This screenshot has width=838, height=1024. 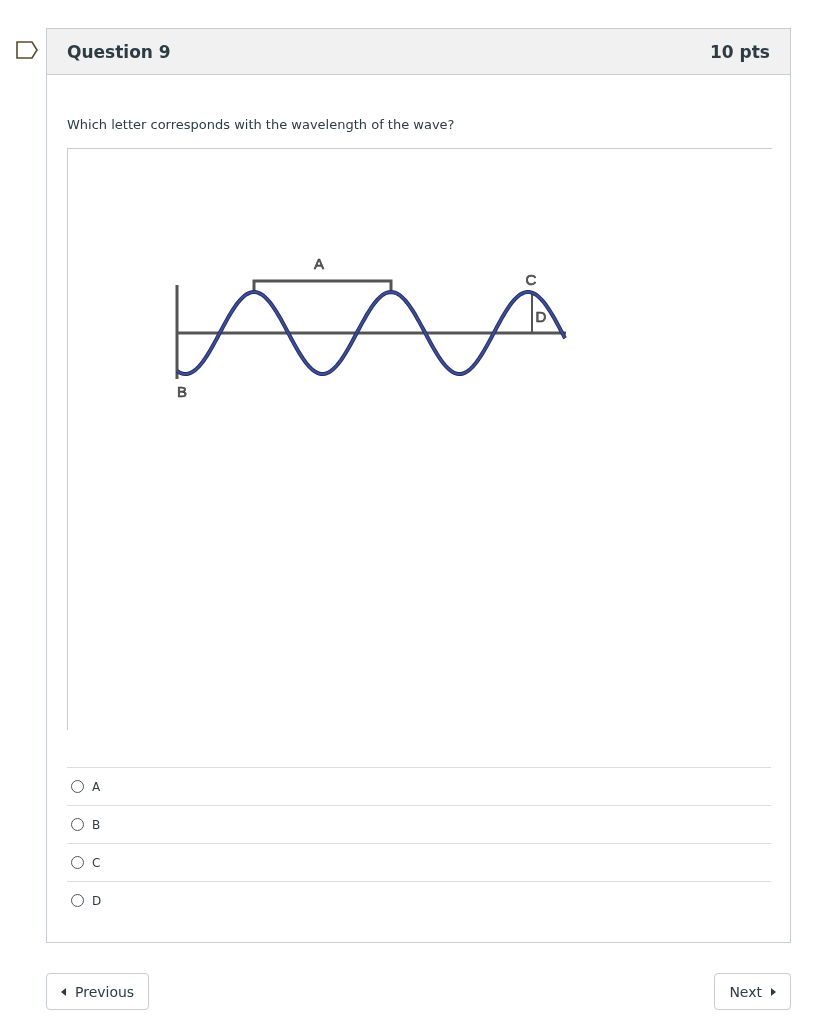 What do you see at coordinates (319, 263) in the screenshot?
I see `figure-label: A` at bounding box center [319, 263].